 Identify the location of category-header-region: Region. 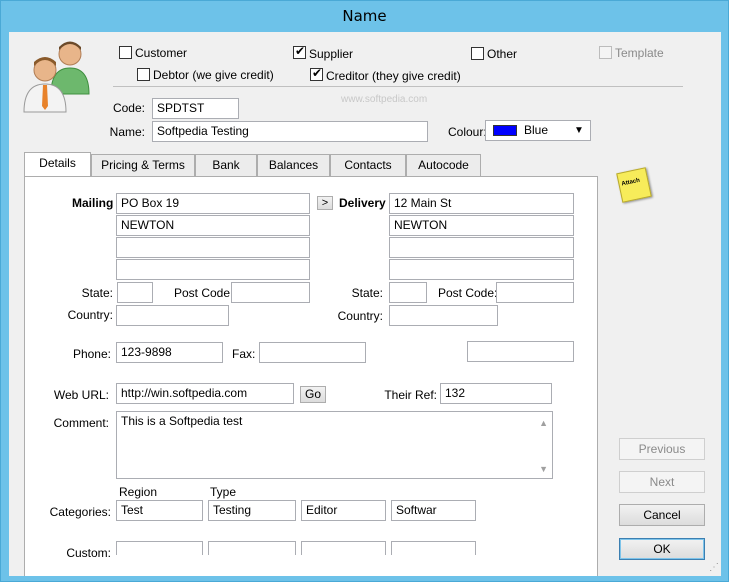
(138, 492).